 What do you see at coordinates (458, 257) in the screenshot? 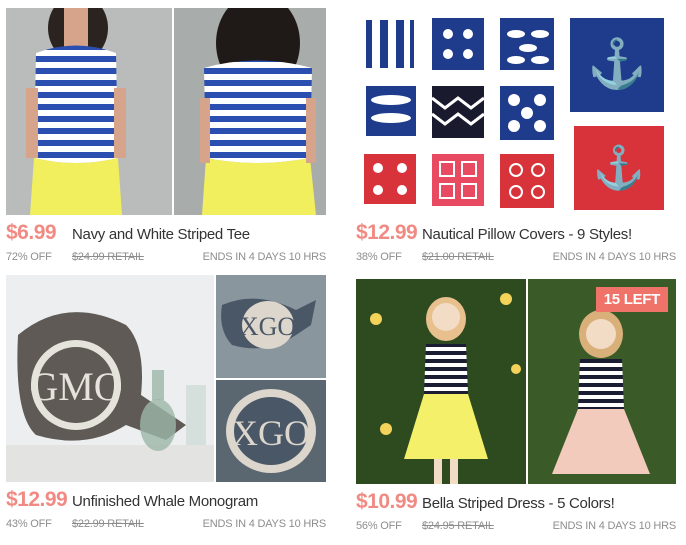
I see `retail-price: $21.00 RETAIL` at bounding box center [458, 257].